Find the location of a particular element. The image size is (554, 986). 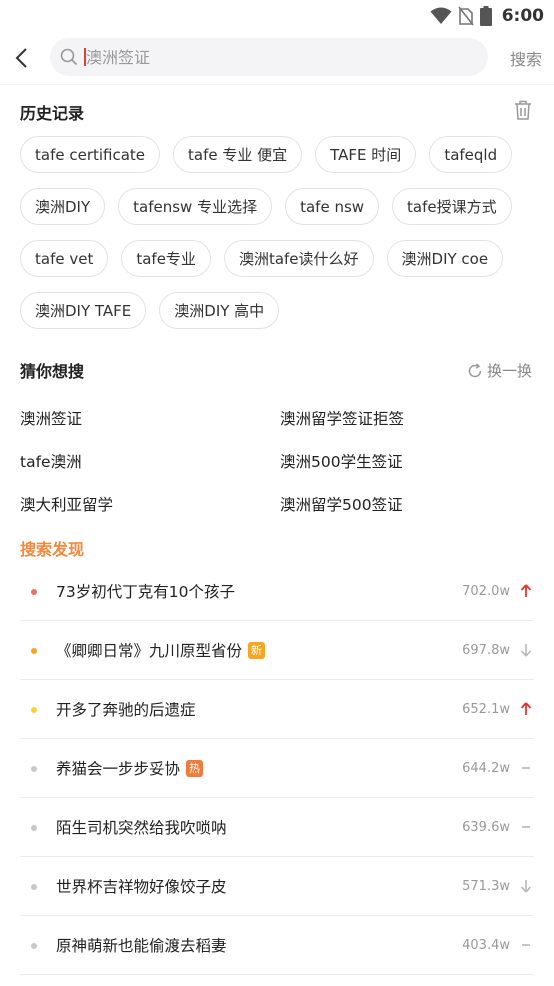

clear-history-button is located at coordinates (523, 112).